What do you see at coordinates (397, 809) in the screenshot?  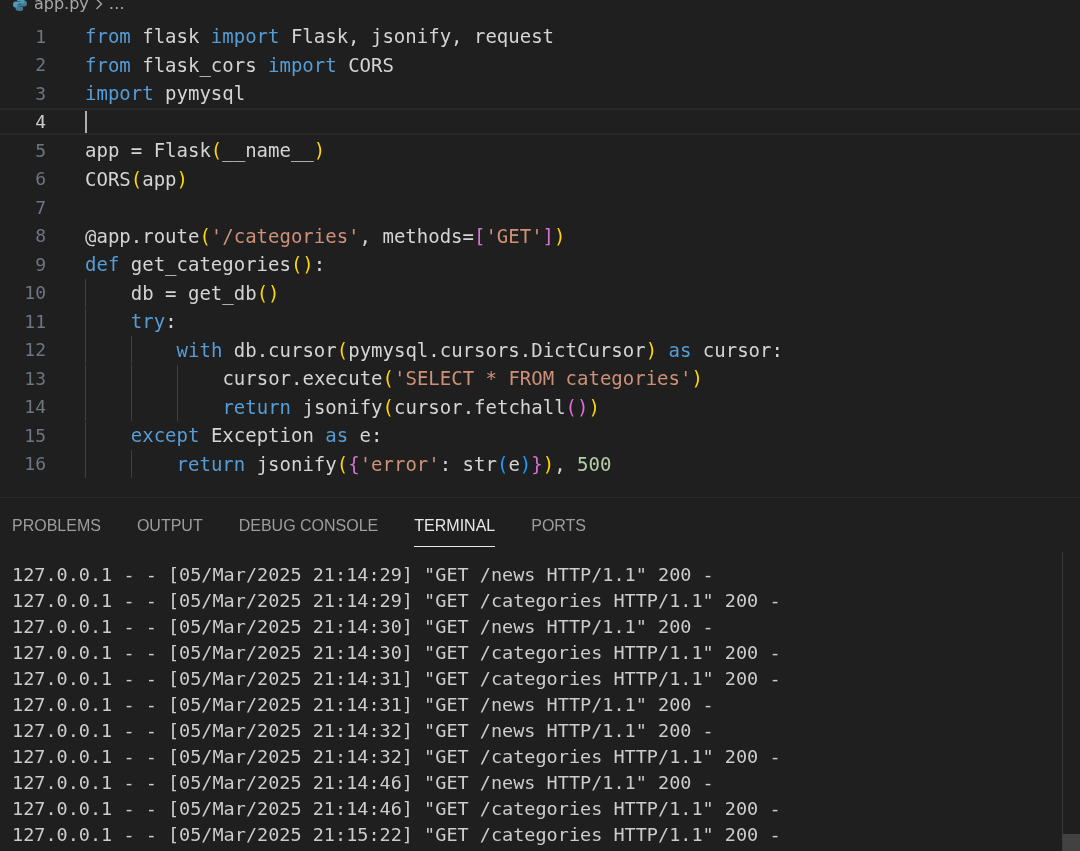 I see `terminal-line: 127.0.0.1 - - [05/Mar/2025 21:14:46] "GET /categories HTTP/1.1" 200 -` at bounding box center [397, 809].